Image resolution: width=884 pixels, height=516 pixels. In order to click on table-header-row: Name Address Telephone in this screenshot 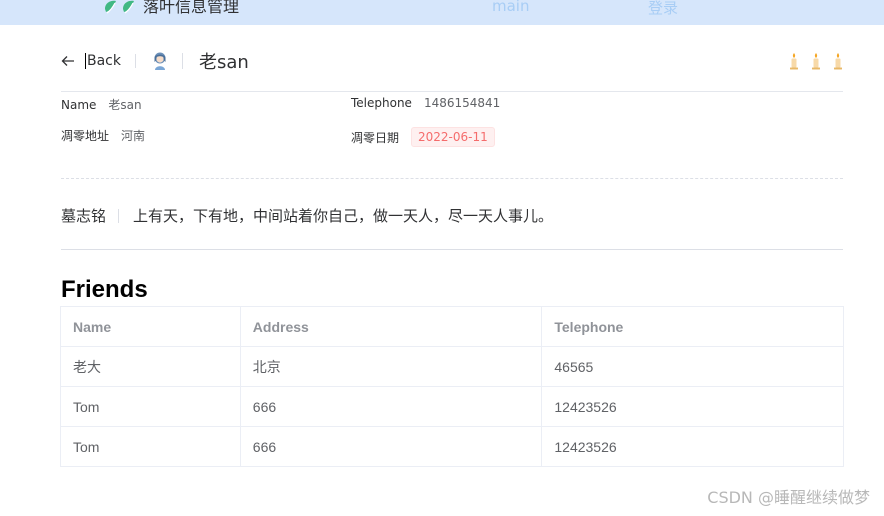, I will do `click(452, 326)`.